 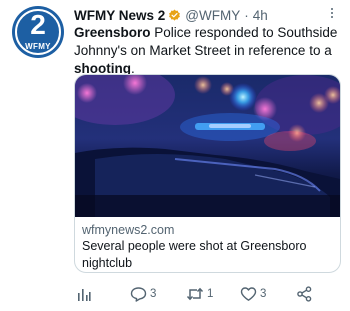 I want to click on account-name: WFMY News 2, so click(x=119, y=15).